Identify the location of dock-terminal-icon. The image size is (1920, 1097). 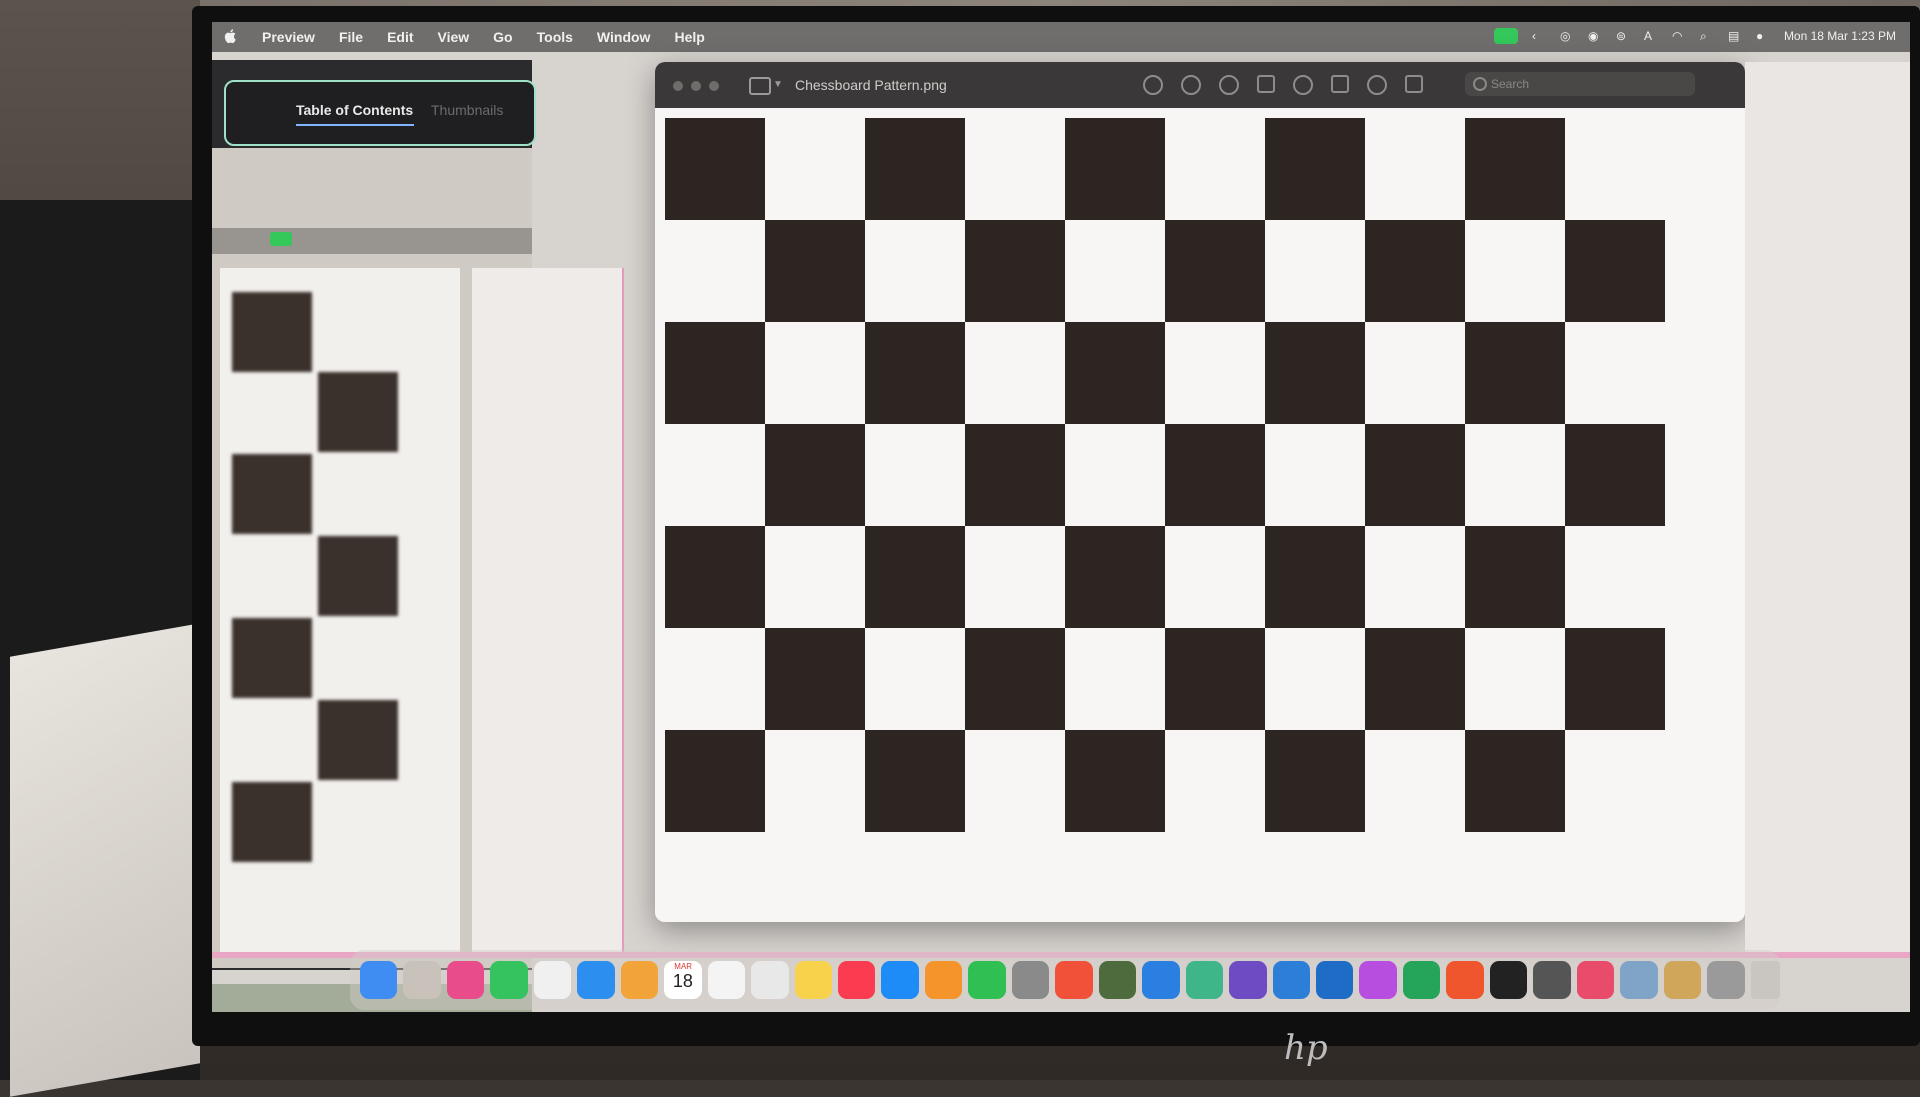
(1508, 980).